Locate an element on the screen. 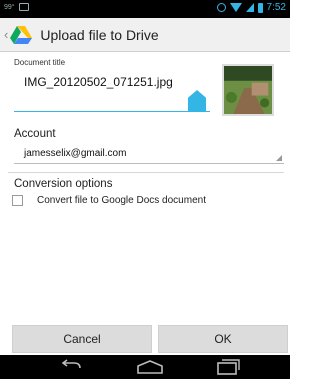  ok-button: OK is located at coordinates (223, 339).